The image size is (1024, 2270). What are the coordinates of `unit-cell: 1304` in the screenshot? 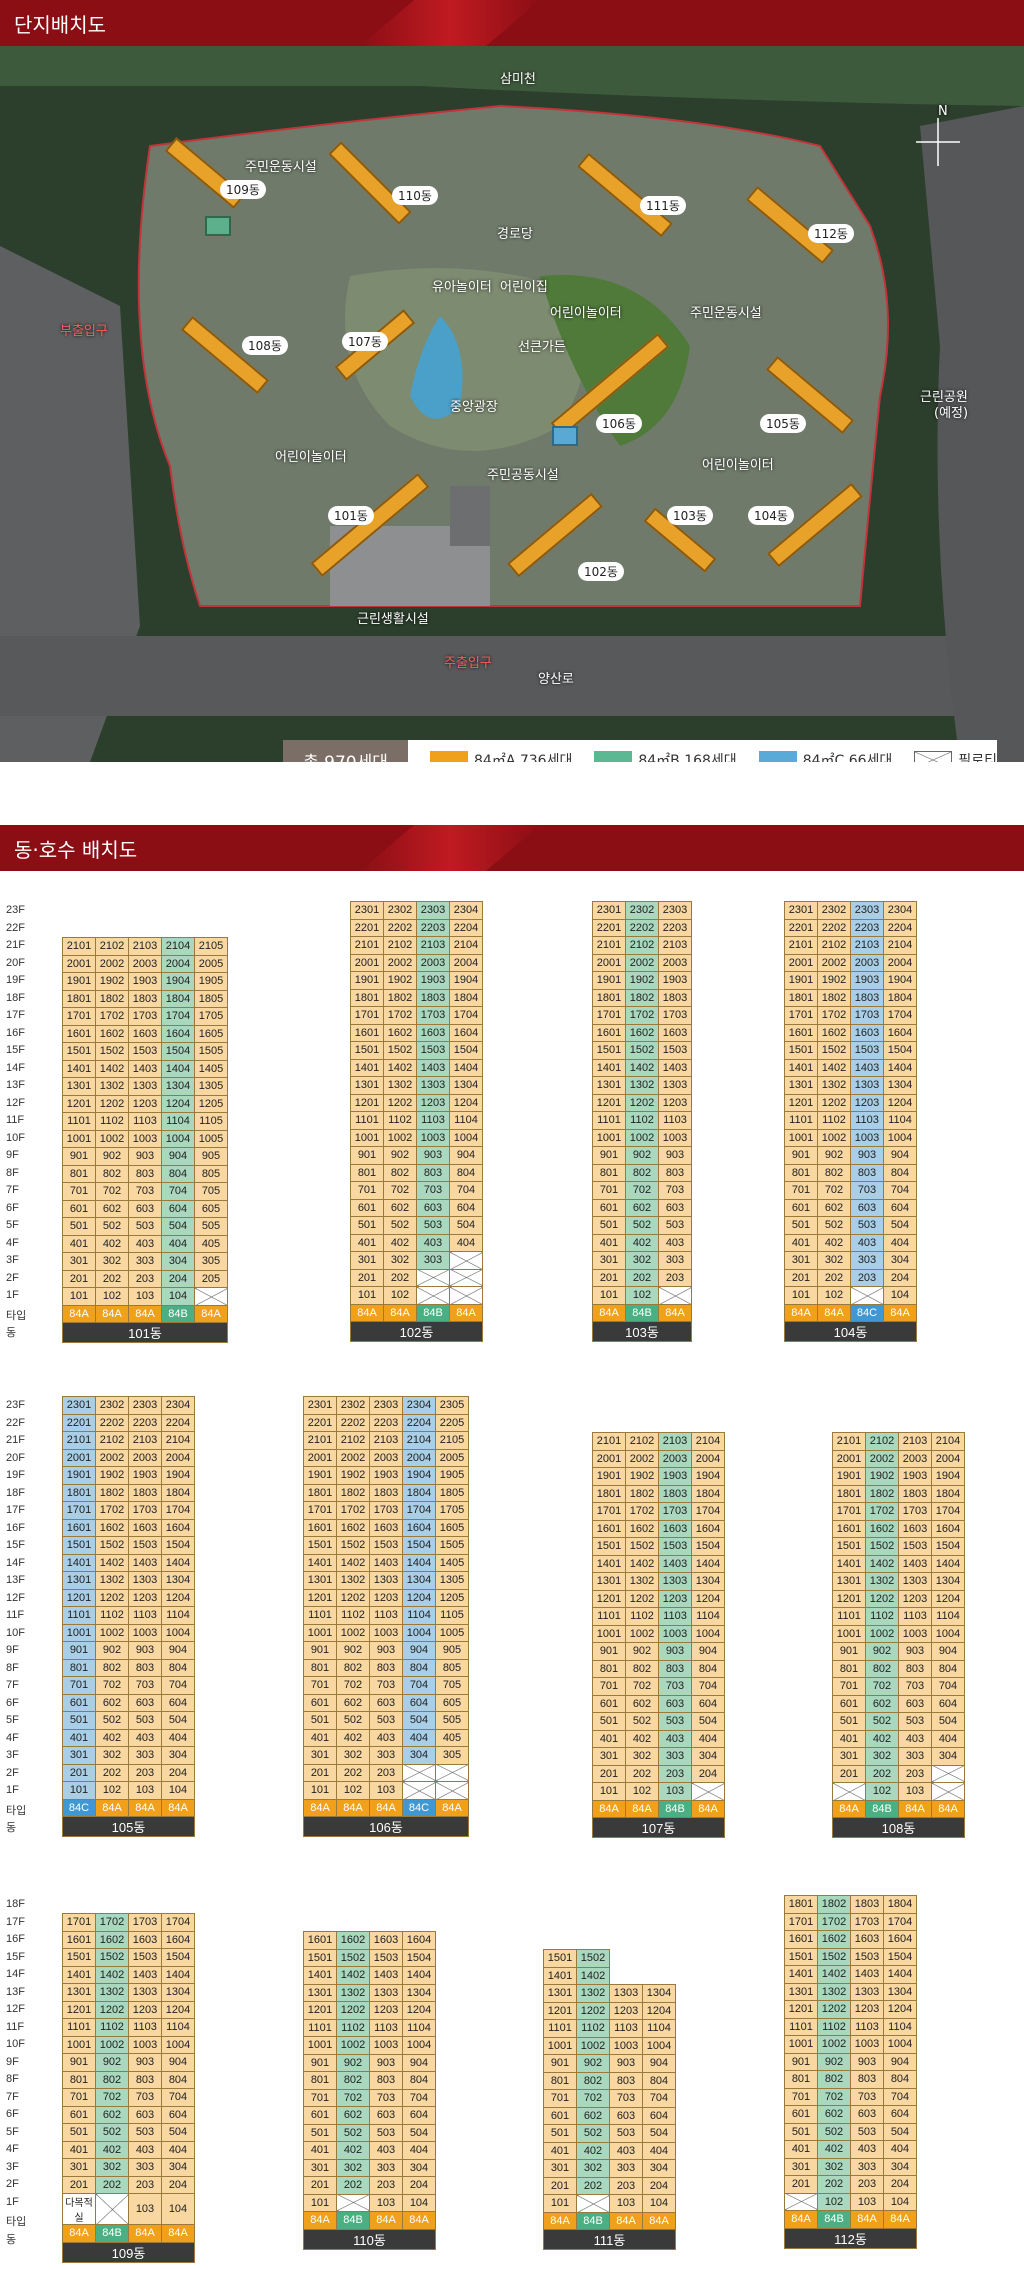 It's located at (178, 1086).